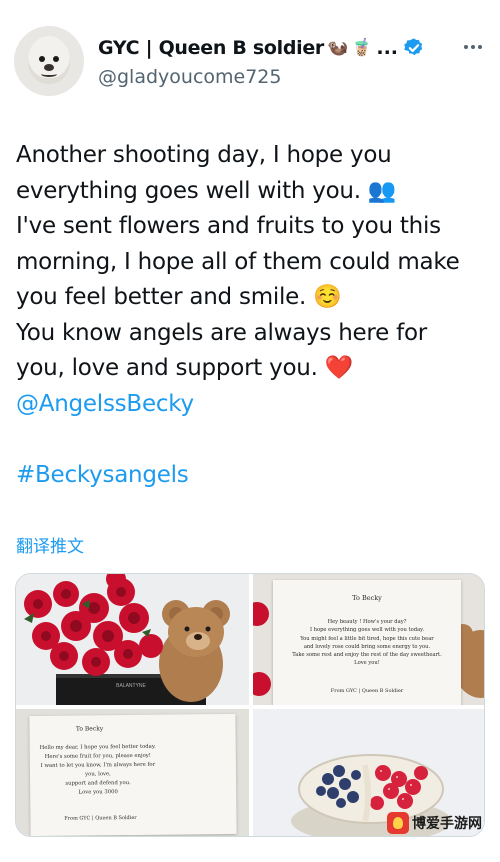 Image resolution: width=500 pixels, height=862 pixels. I want to click on more-options-icon, so click(473, 47).